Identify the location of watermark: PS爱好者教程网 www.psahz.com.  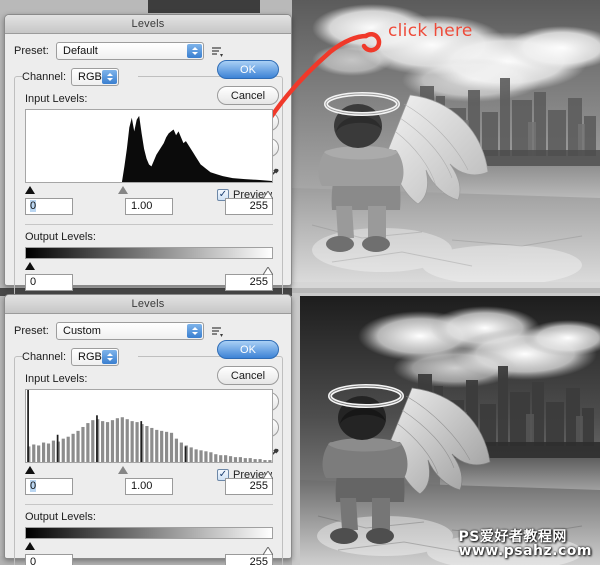
(525, 544).